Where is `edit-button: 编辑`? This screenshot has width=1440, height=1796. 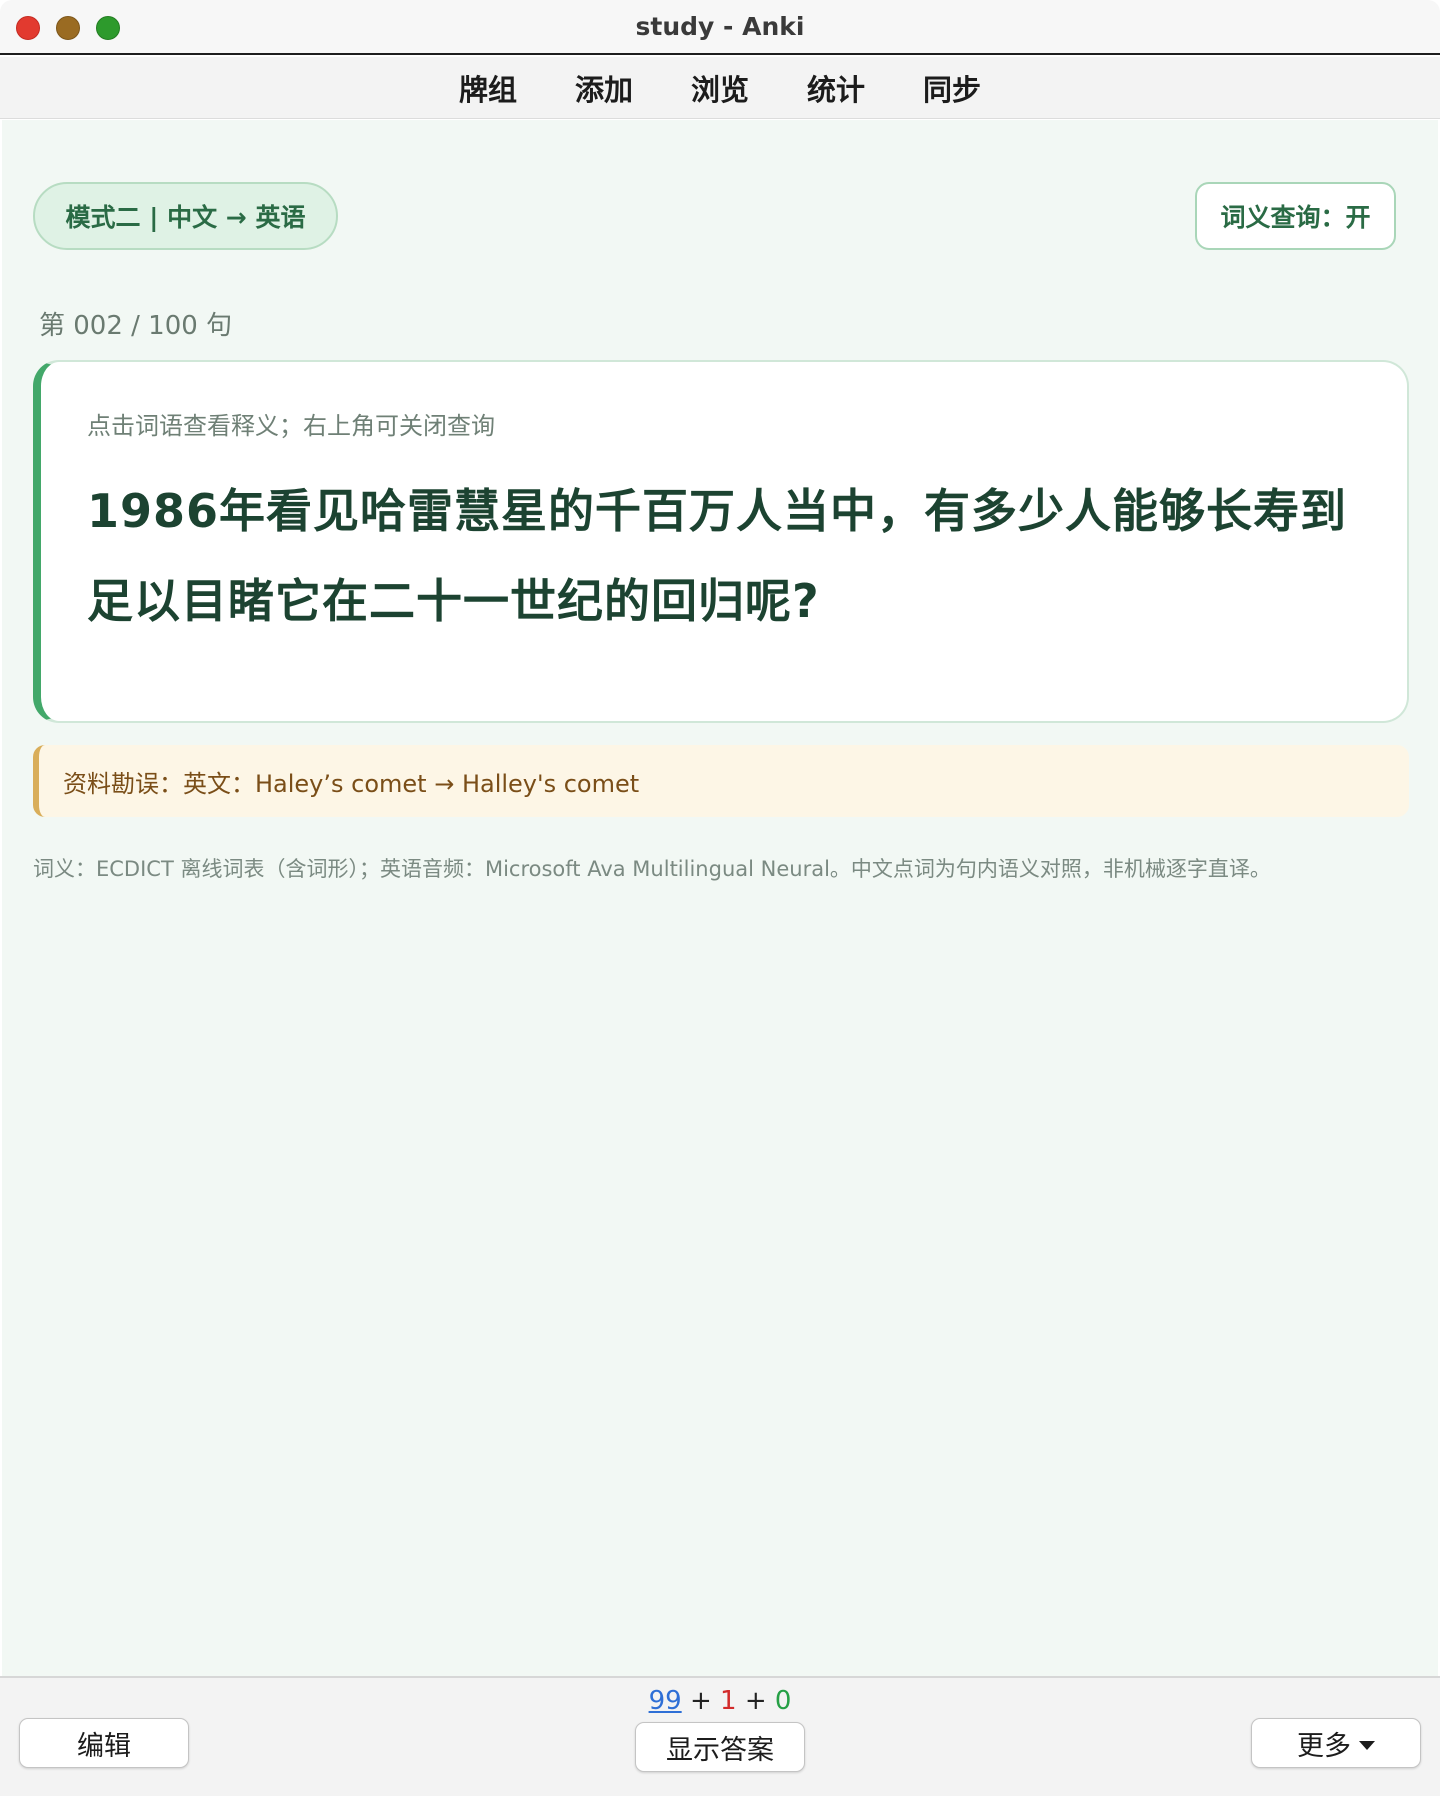 edit-button: 编辑 is located at coordinates (104, 1743).